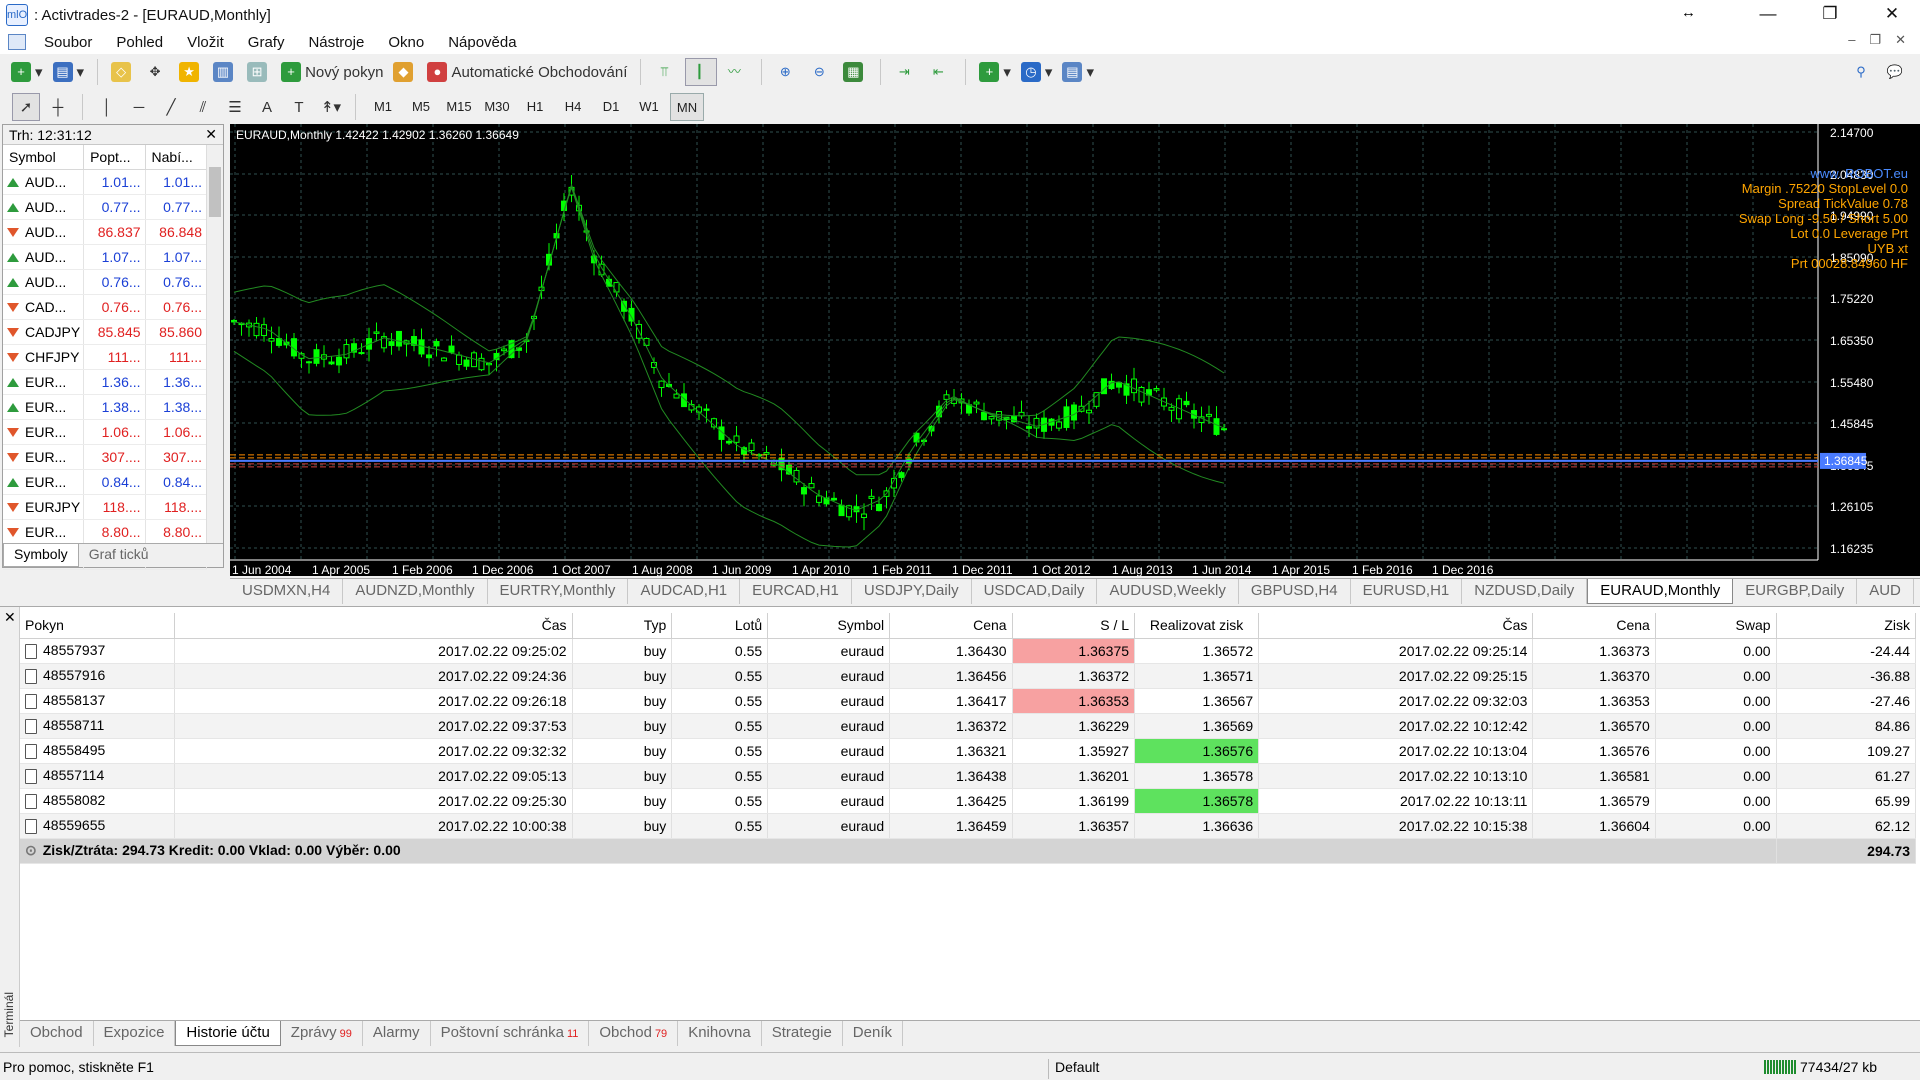  What do you see at coordinates (1078, 72) in the screenshot?
I see `templates-button: ▤ ▾` at bounding box center [1078, 72].